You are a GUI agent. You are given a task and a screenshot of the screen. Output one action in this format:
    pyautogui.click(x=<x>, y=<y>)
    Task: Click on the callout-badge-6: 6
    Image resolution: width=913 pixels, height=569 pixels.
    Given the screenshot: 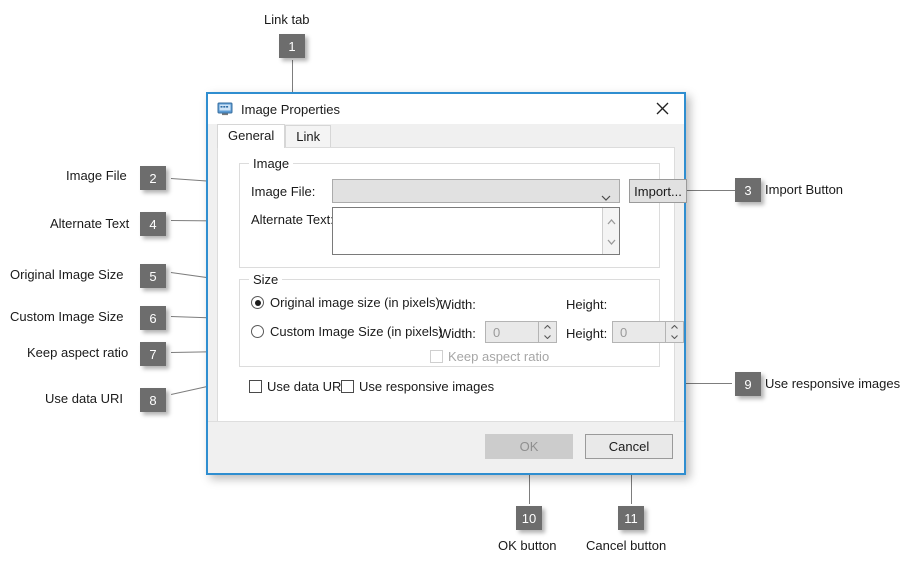 What is the action you would take?
    pyautogui.click(x=153, y=318)
    